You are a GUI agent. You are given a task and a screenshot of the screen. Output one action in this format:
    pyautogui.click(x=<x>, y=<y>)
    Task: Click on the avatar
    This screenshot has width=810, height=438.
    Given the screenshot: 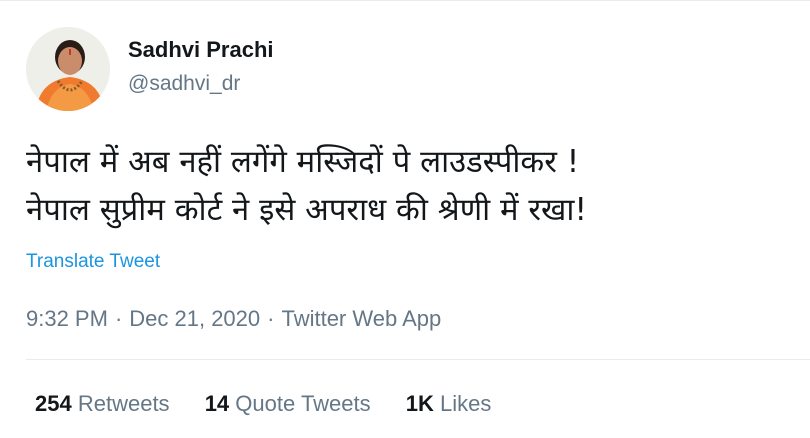 What is the action you would take?
    pyautogui.click(x=68, y=69)
    